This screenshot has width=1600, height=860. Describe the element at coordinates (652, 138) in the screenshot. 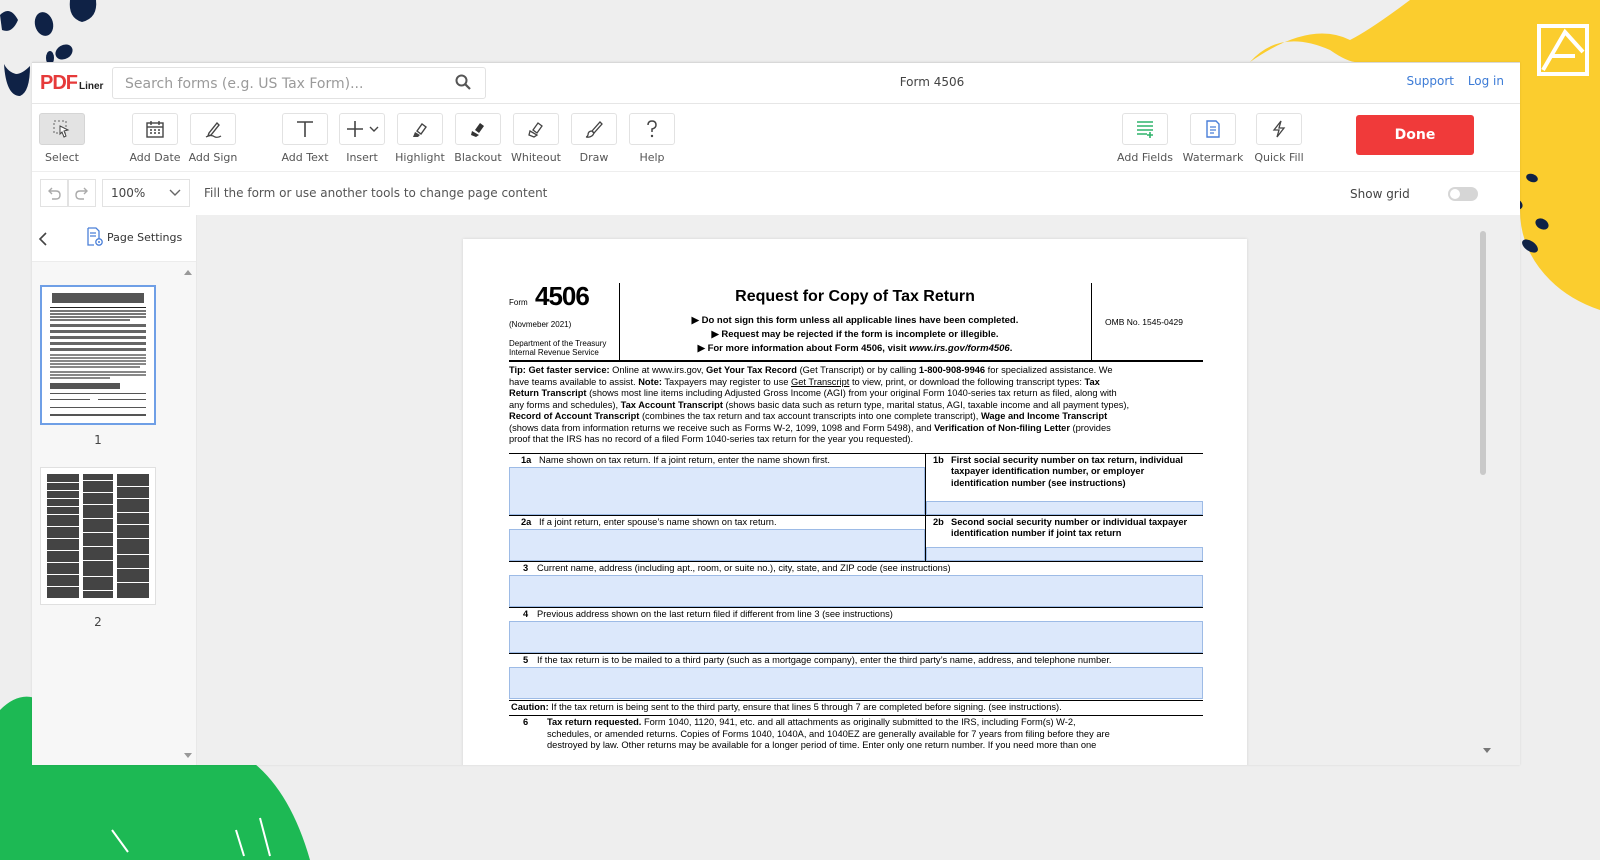

I see `help-button: Help` at that location.